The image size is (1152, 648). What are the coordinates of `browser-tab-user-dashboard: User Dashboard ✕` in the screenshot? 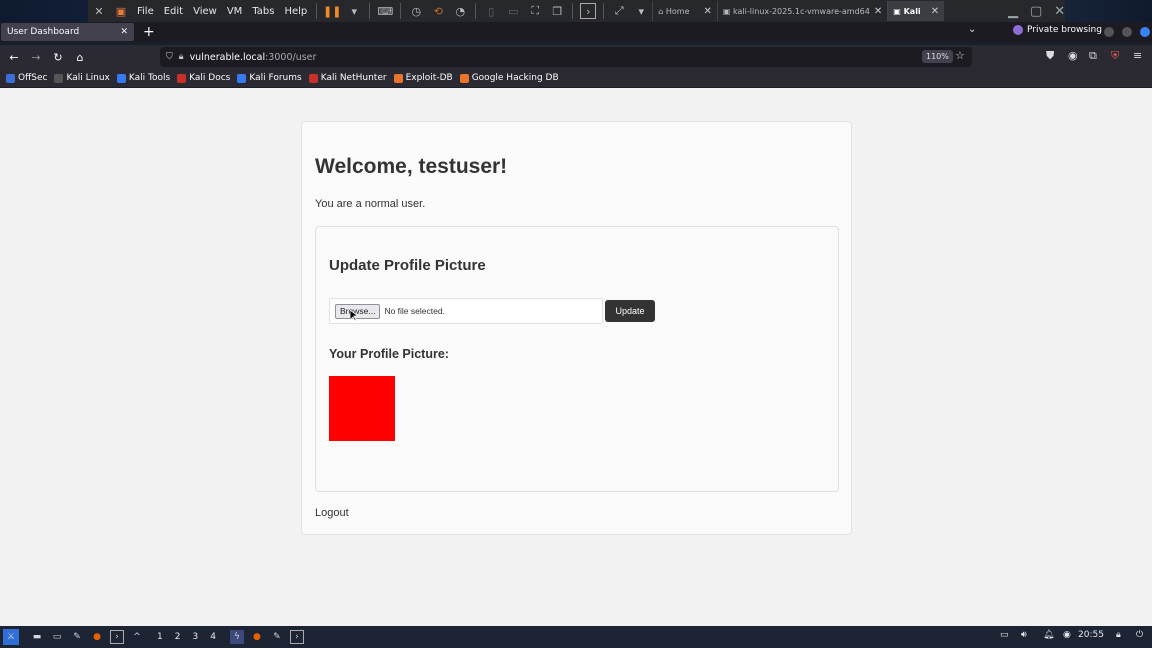 It's located at (67, 32).